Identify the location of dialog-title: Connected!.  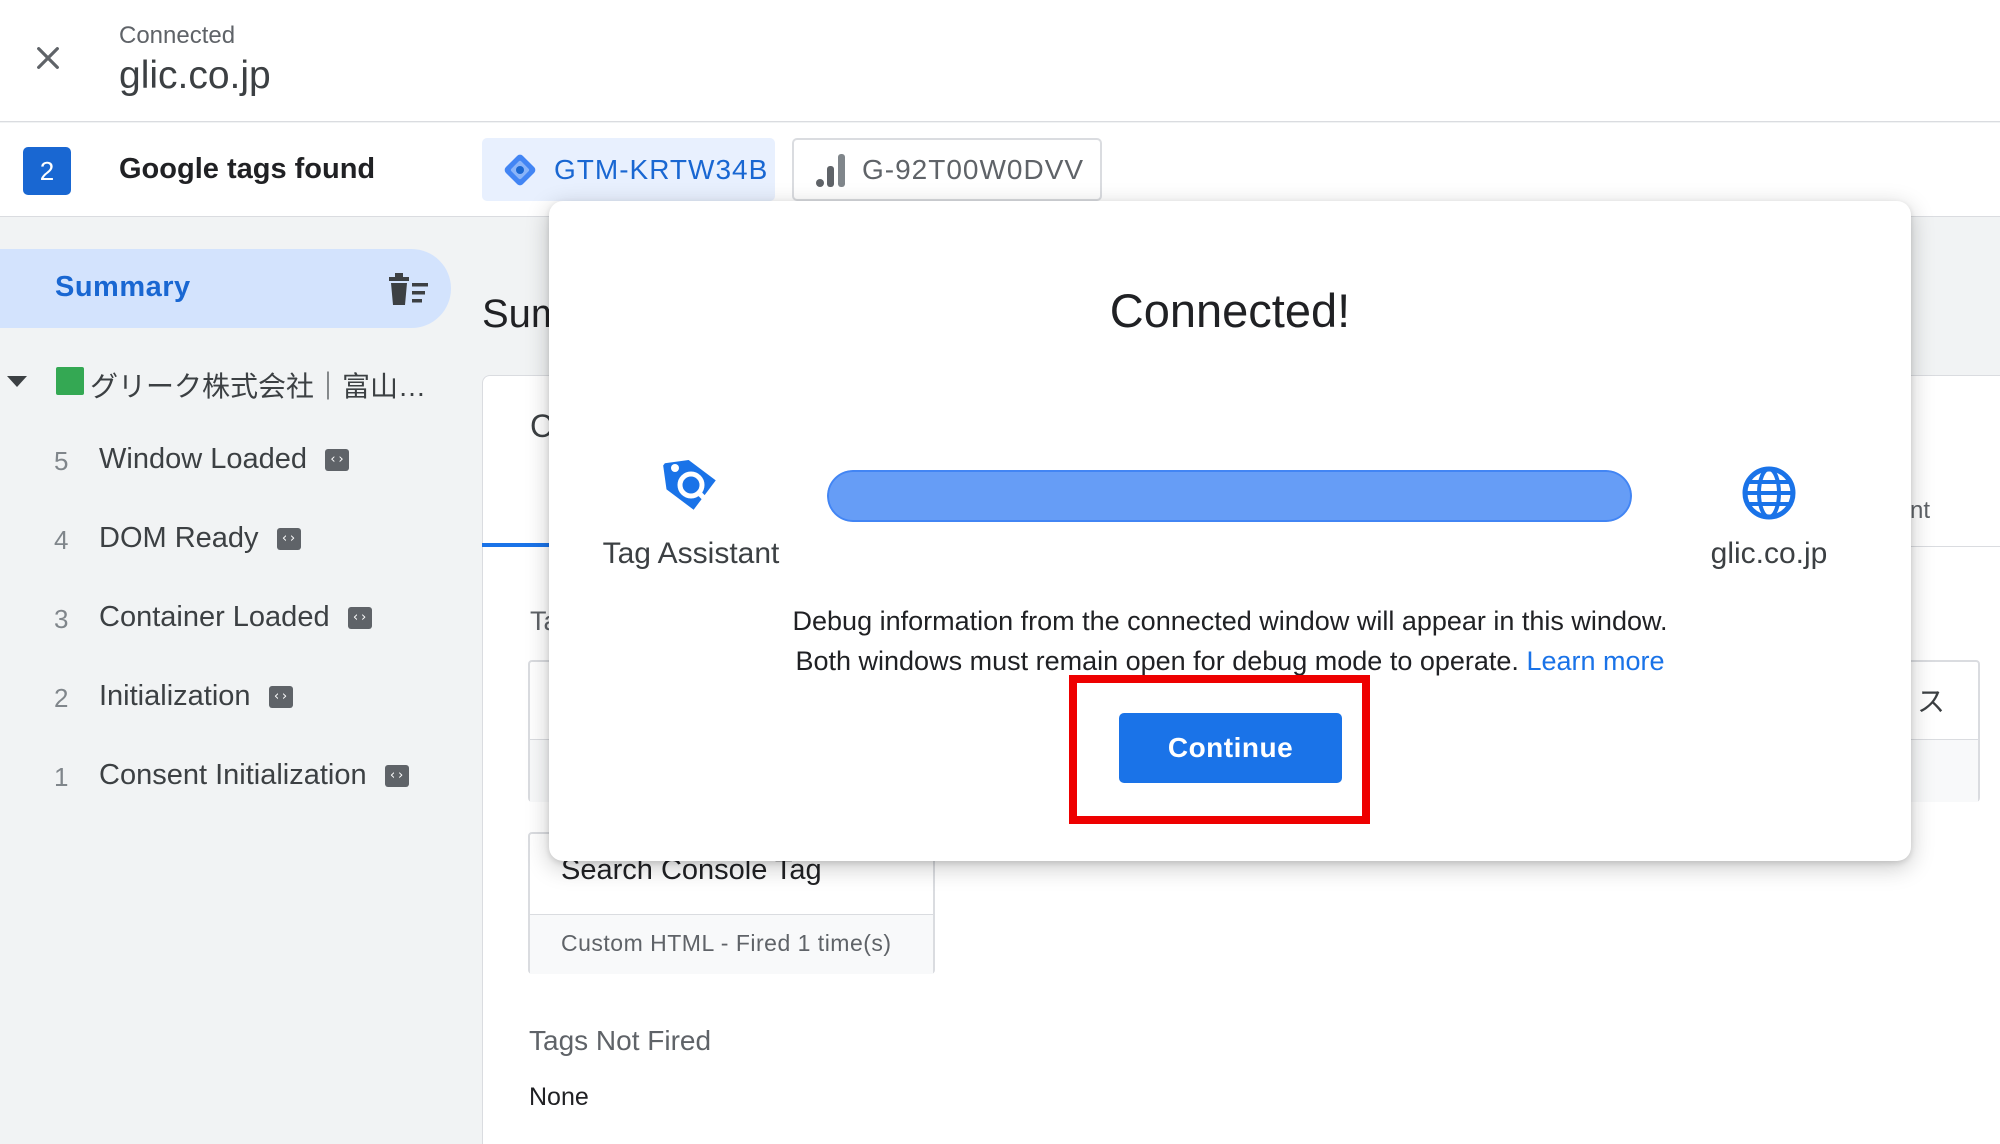
(1230, 310).